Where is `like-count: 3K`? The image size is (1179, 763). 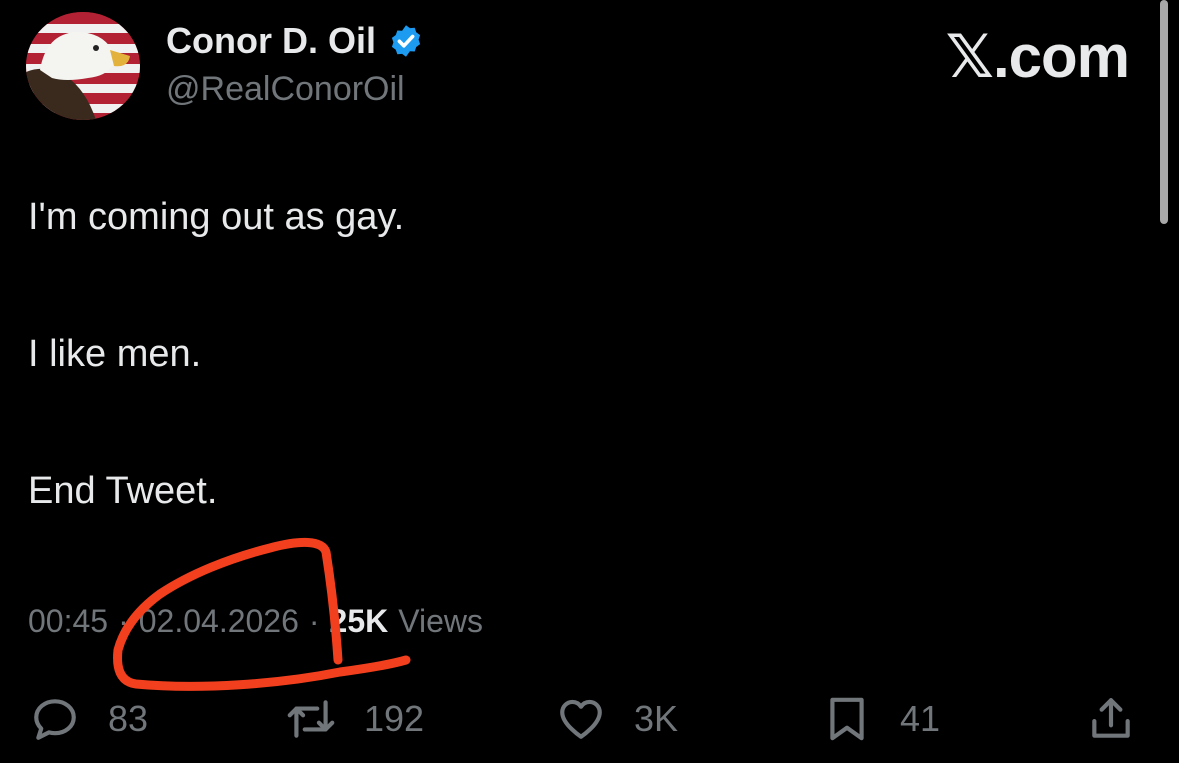
like-count: 3K is located at coordinates (656, 718).